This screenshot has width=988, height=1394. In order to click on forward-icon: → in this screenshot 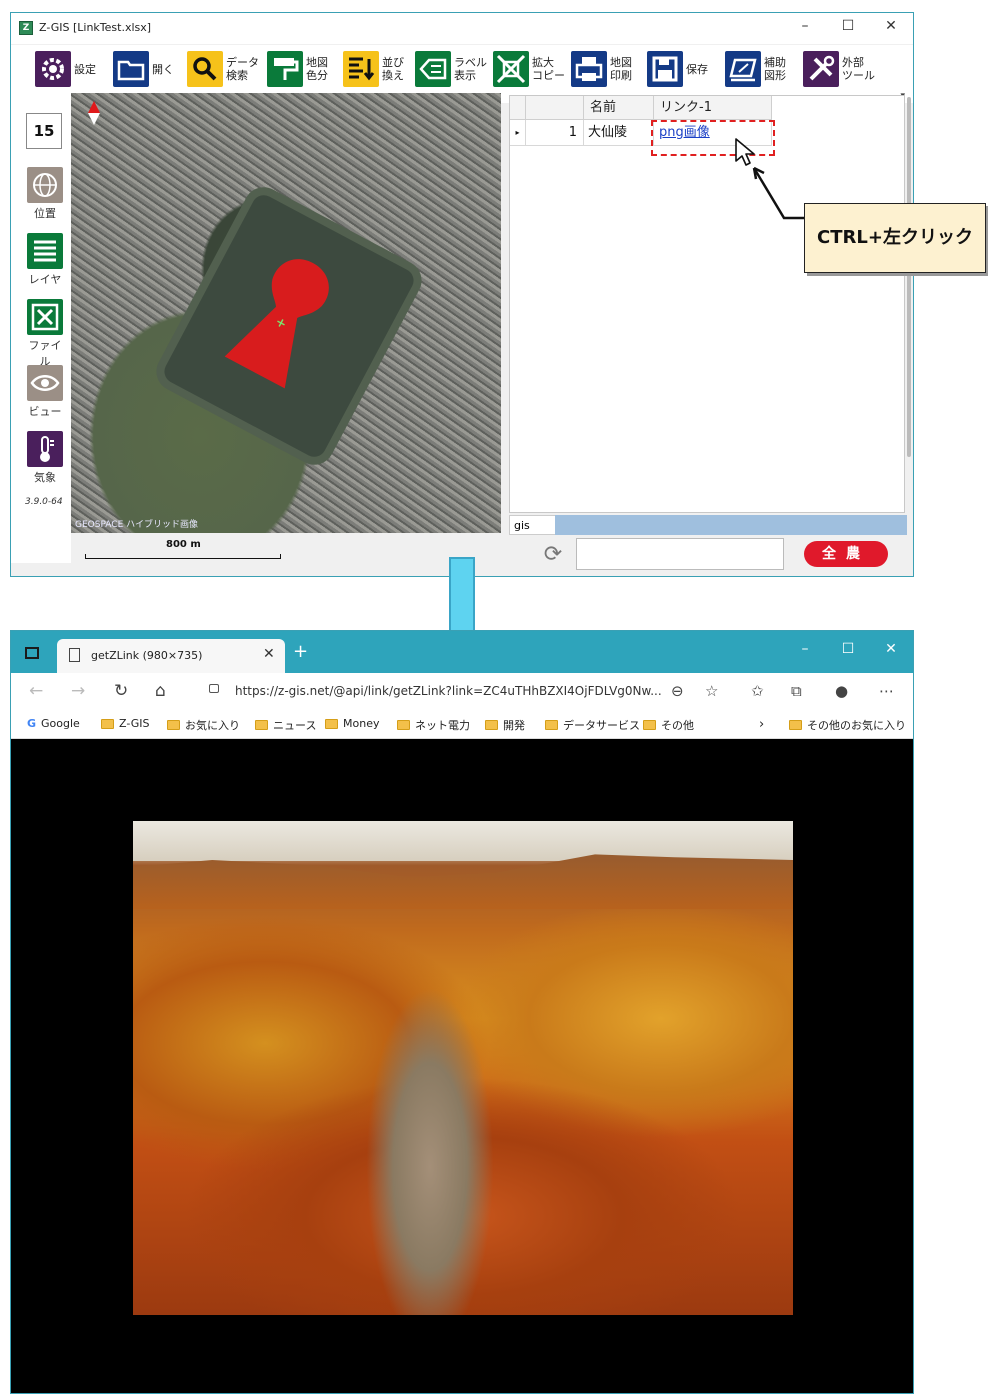, I will do `click(78, 691)`.